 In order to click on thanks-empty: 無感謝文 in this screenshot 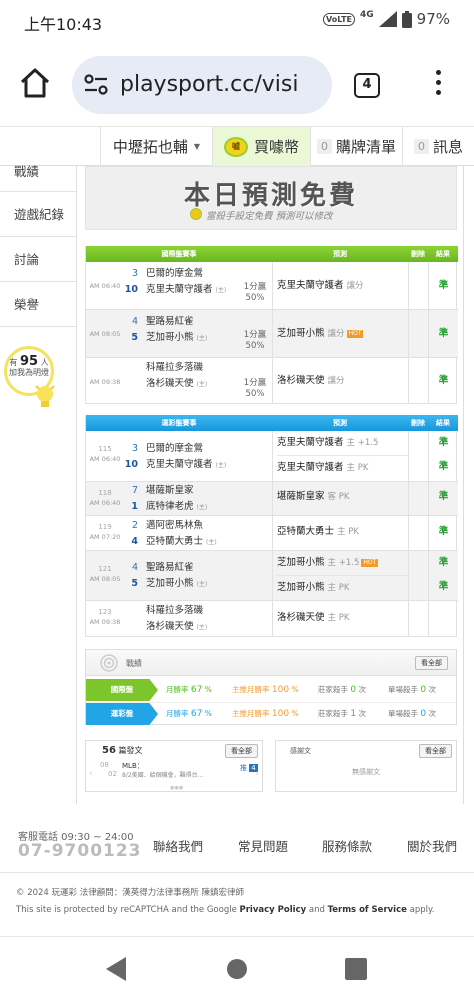, I will do `click(366, 772)`.